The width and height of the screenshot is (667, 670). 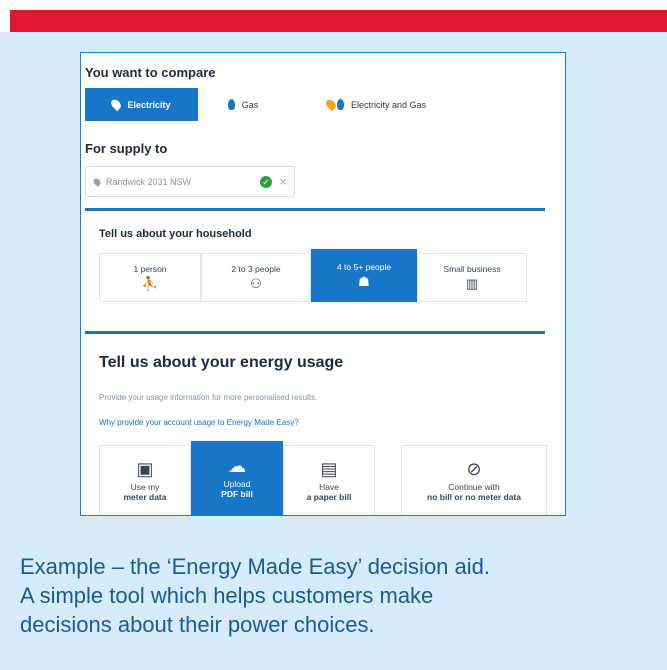 What do you see at coordinates (329, 480) in the screenshot?
I see `usage-option-paper-bill: ▤ Have a paper bill` at bounding box center [329, 480].